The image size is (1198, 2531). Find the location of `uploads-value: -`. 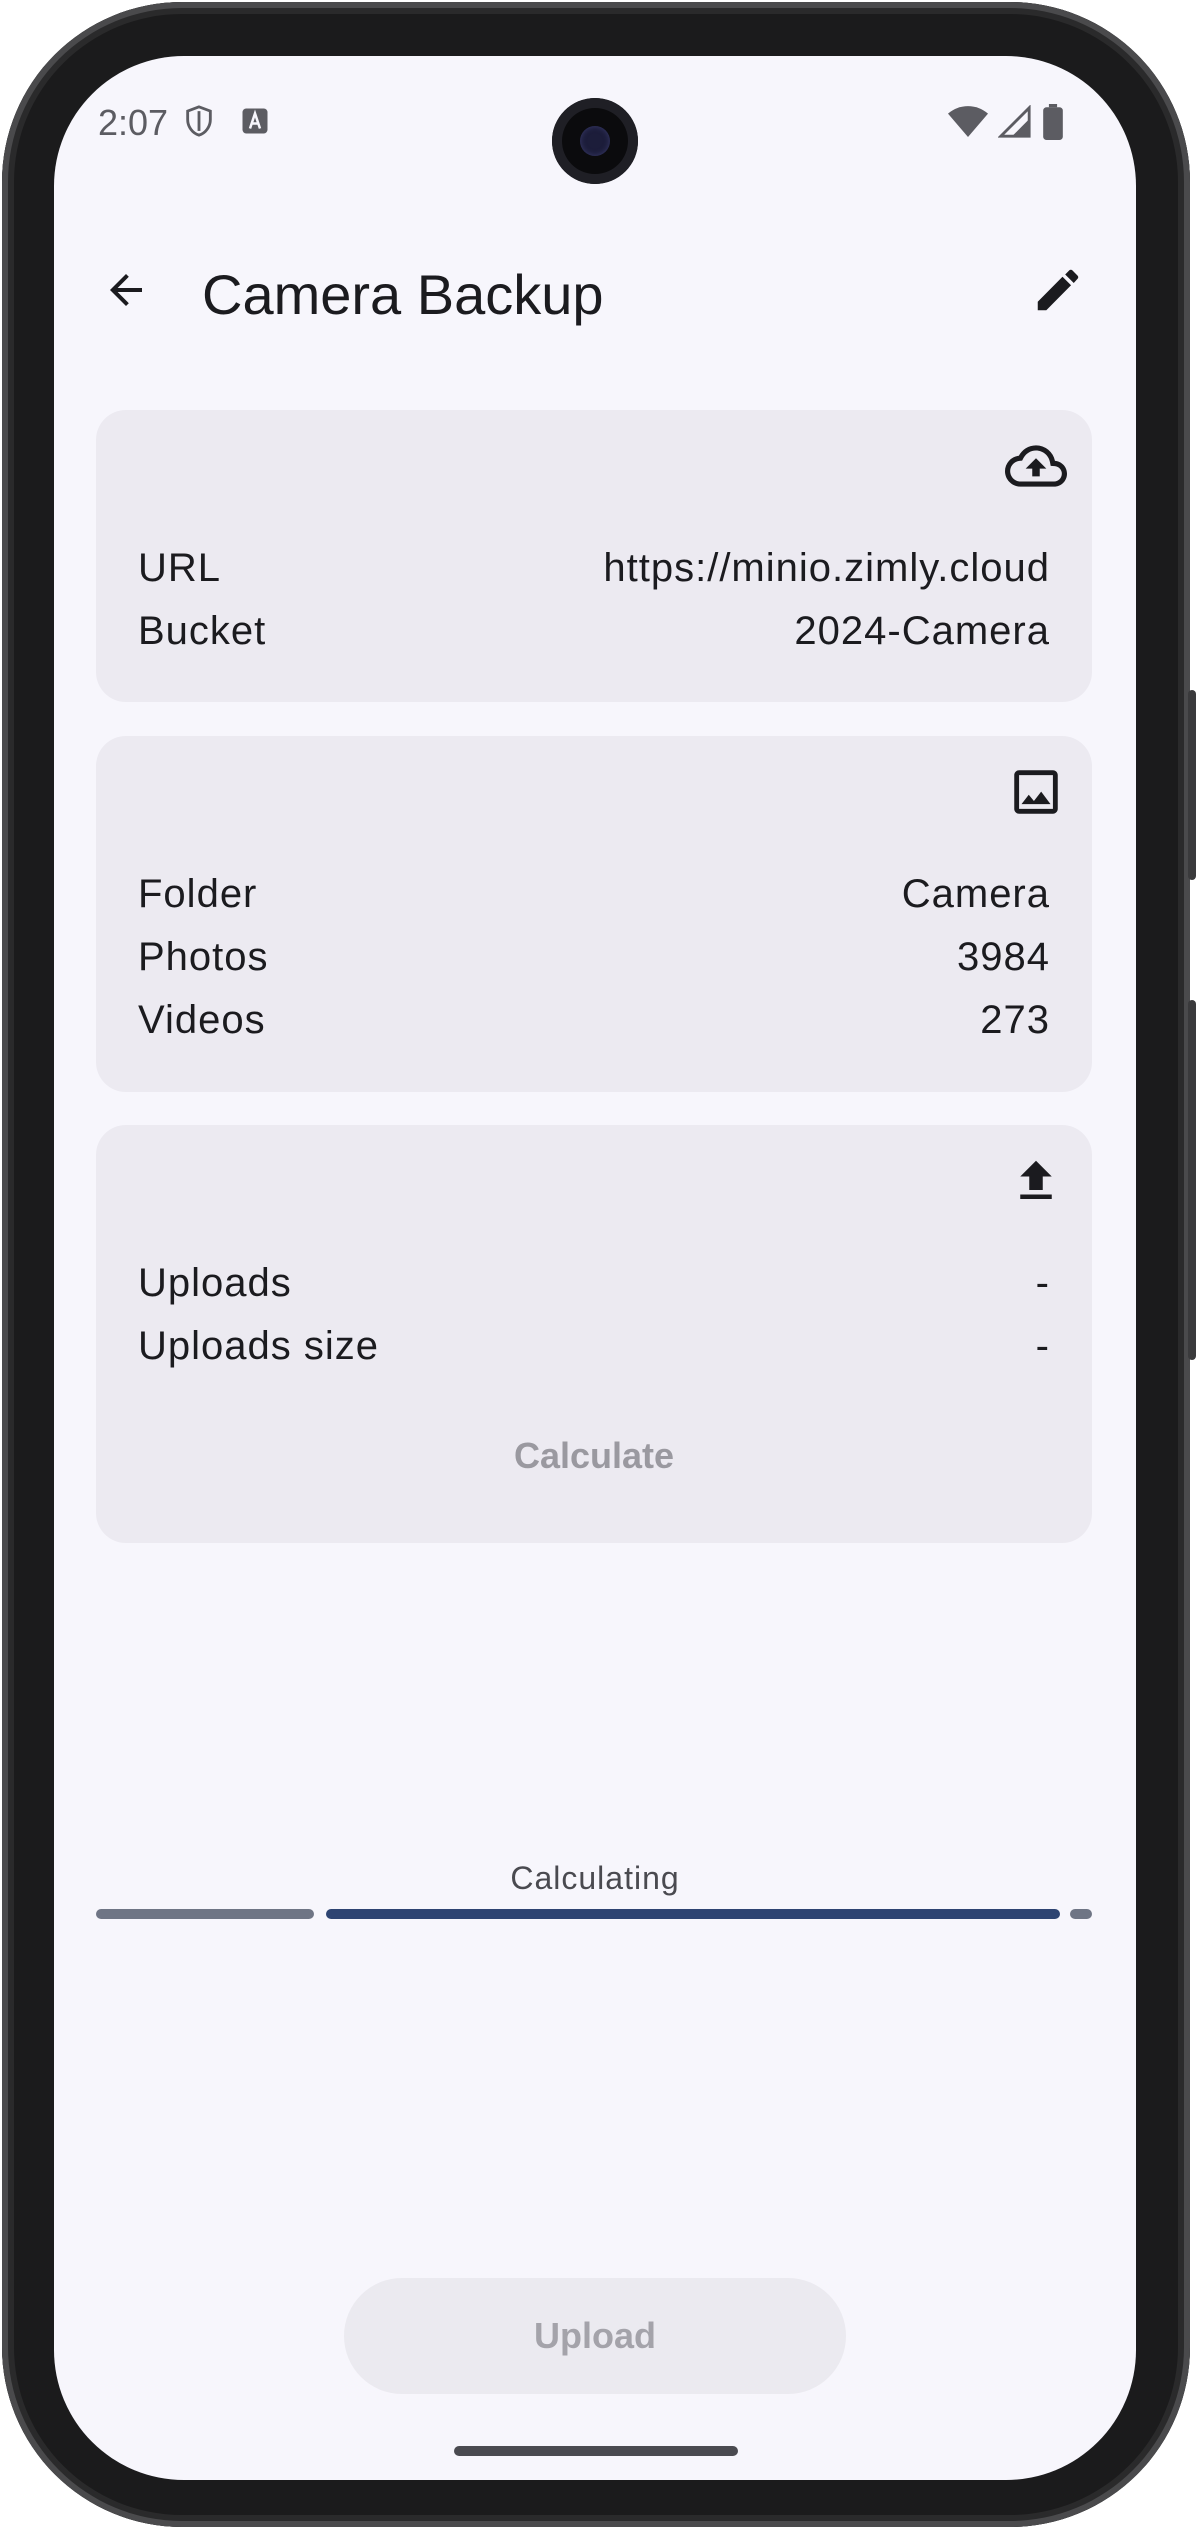

uploads-value: - is located at coordinates (1042, 1282).